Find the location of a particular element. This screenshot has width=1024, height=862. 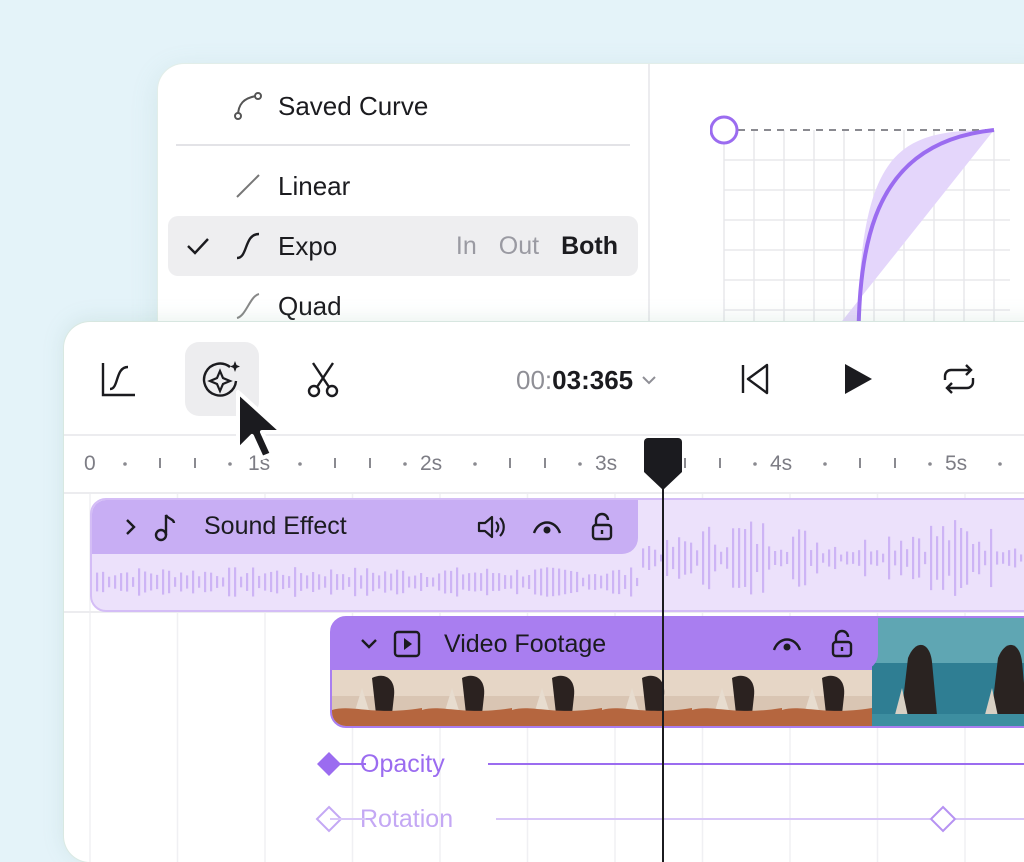

curve-tool-button is located at coordinates (119, 379).